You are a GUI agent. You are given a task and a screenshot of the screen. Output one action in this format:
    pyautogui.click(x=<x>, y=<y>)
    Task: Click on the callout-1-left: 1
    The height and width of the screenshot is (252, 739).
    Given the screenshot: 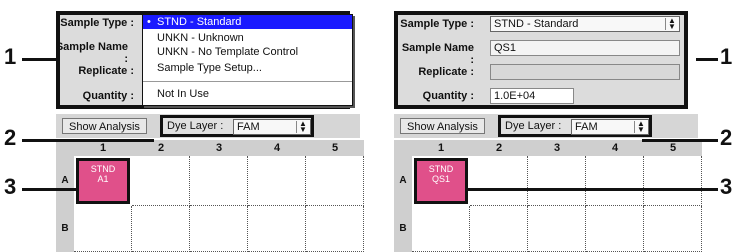 What is the action you would take?
    pyautogui.click(x=10, y=56)
    